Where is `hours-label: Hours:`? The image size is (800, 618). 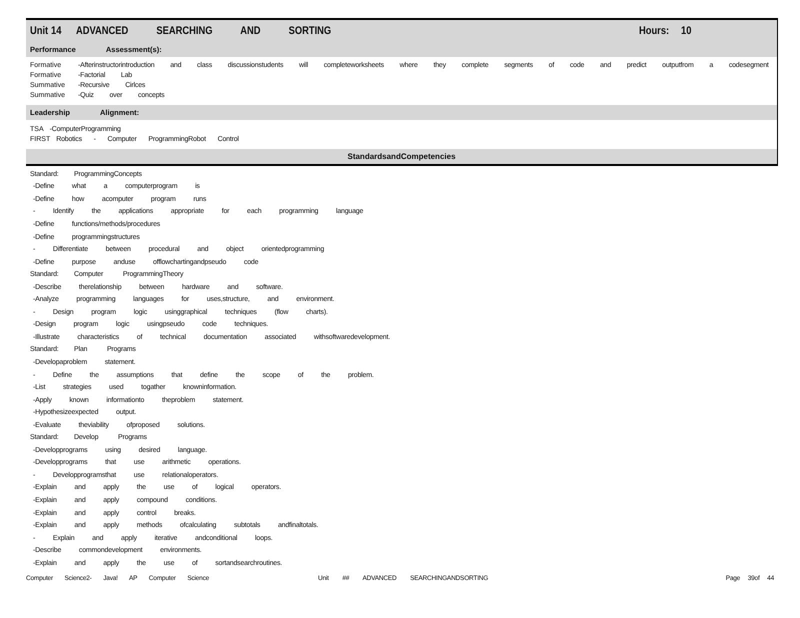 hours-label: Hours: is located at coordinates (654, 31).